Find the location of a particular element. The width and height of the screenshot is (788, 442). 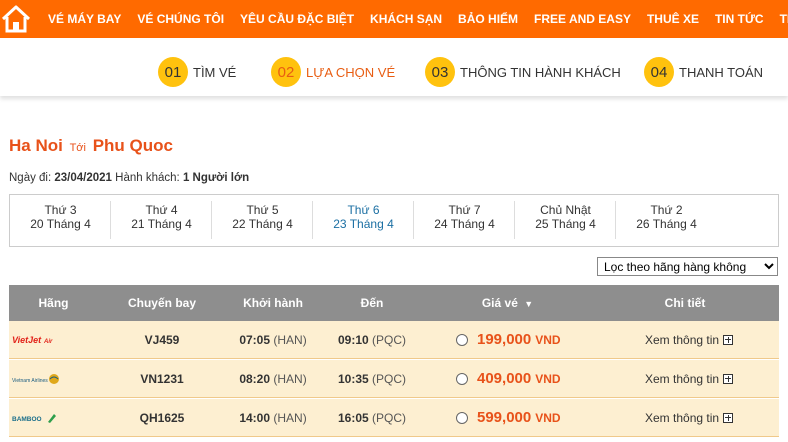

date-tab-day: Thứ 4 is located at coordinates (161, 210).